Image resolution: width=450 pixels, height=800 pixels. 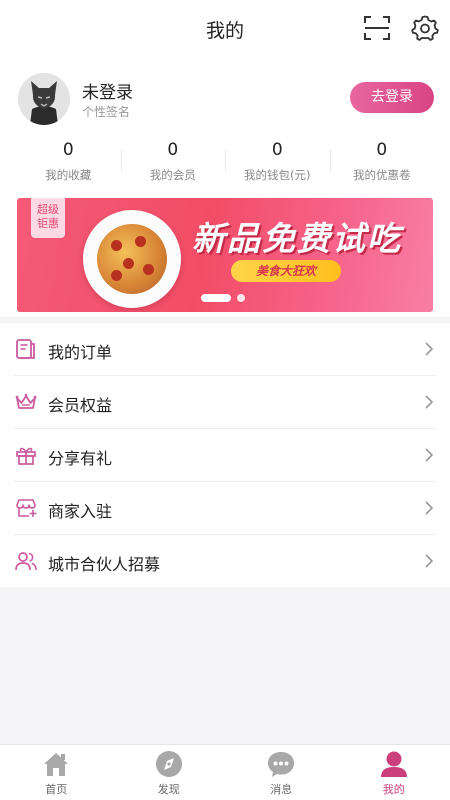 I want to click on partner-icon, so click(x=26, y=561).